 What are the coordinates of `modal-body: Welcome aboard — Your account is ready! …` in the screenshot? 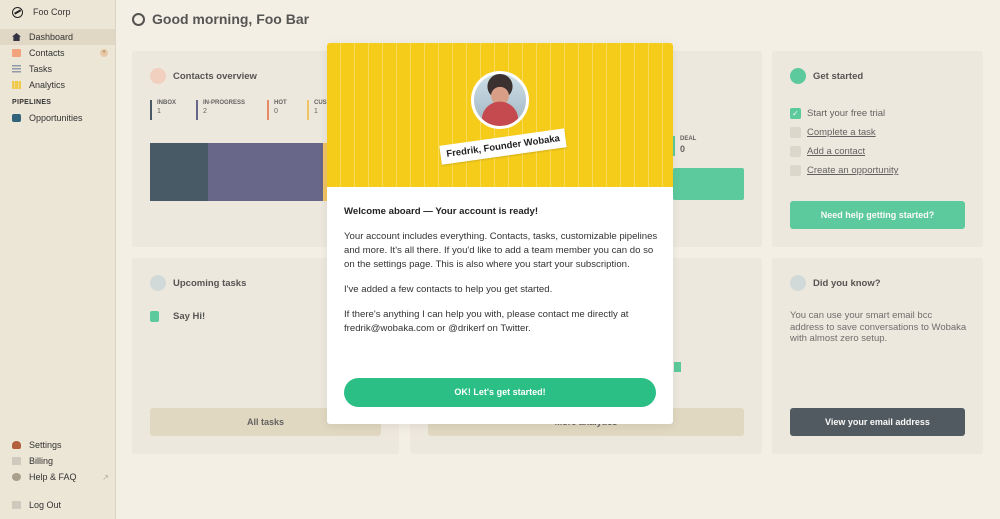 It's located at (501, 276).